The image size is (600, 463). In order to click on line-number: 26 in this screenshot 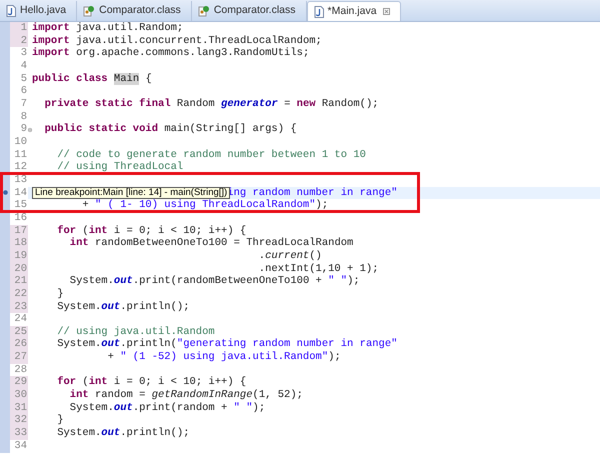, I will do `click(19, 345)`.